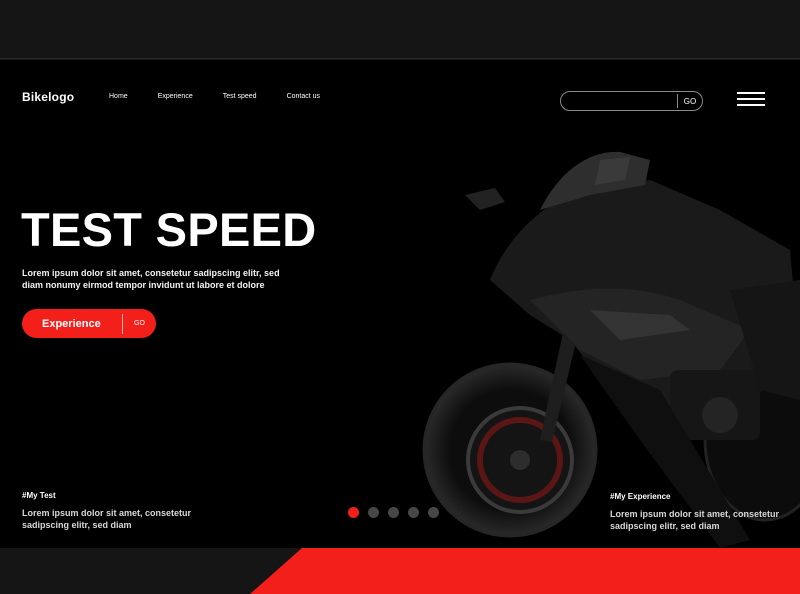 The height and width of the screenshot is (594, 800). What do you see at coordinates (39, 495) in the screenshot?
I see `info-my-test-tag: #My Test` at bounding box center [39, 495].